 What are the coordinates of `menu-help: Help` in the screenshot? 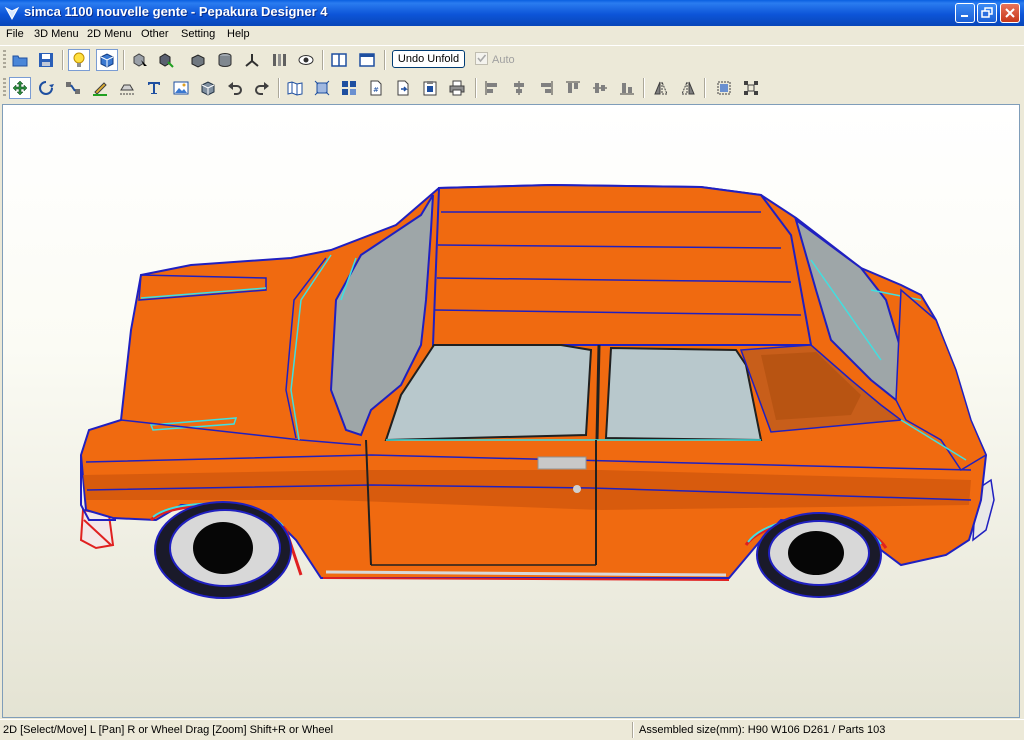 It's located at (238, 34).